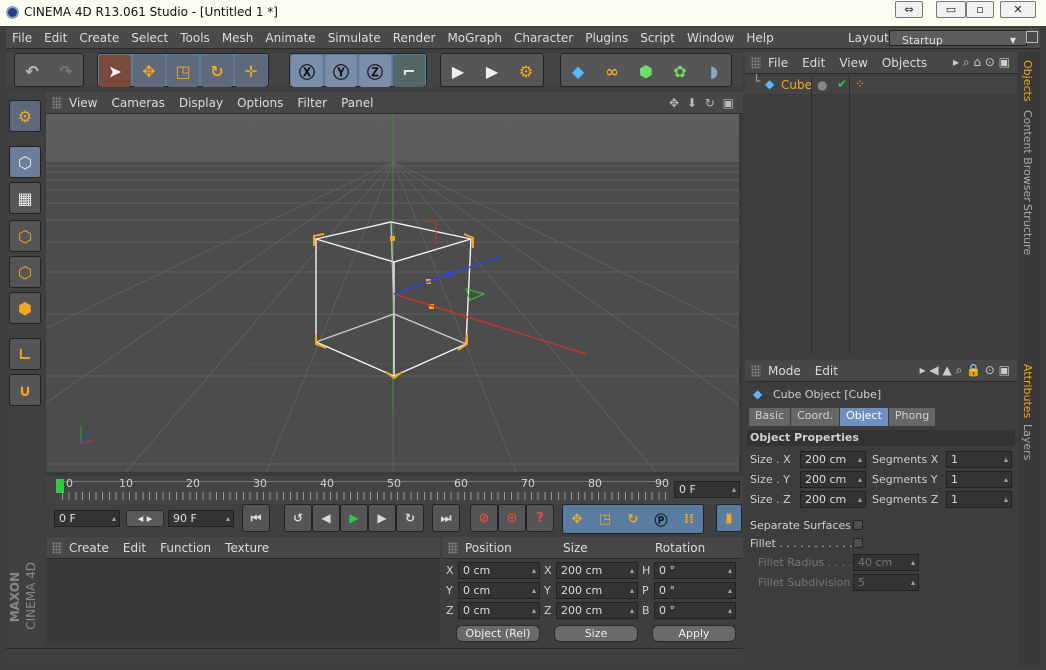 This screenshot has height=670, width=1046. I want to click on object-menu-view: View, so click(853, 63).